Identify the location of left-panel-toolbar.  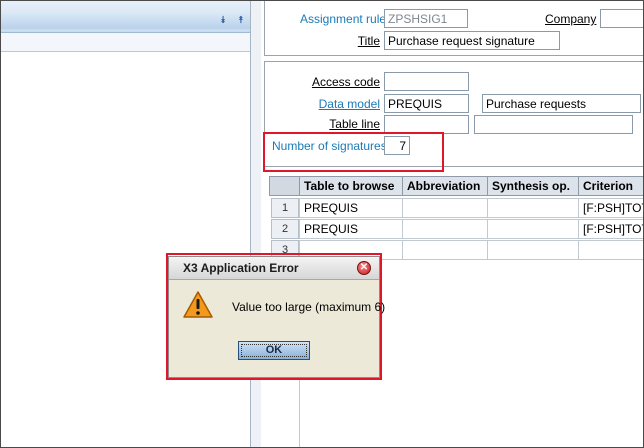
(125, 42).